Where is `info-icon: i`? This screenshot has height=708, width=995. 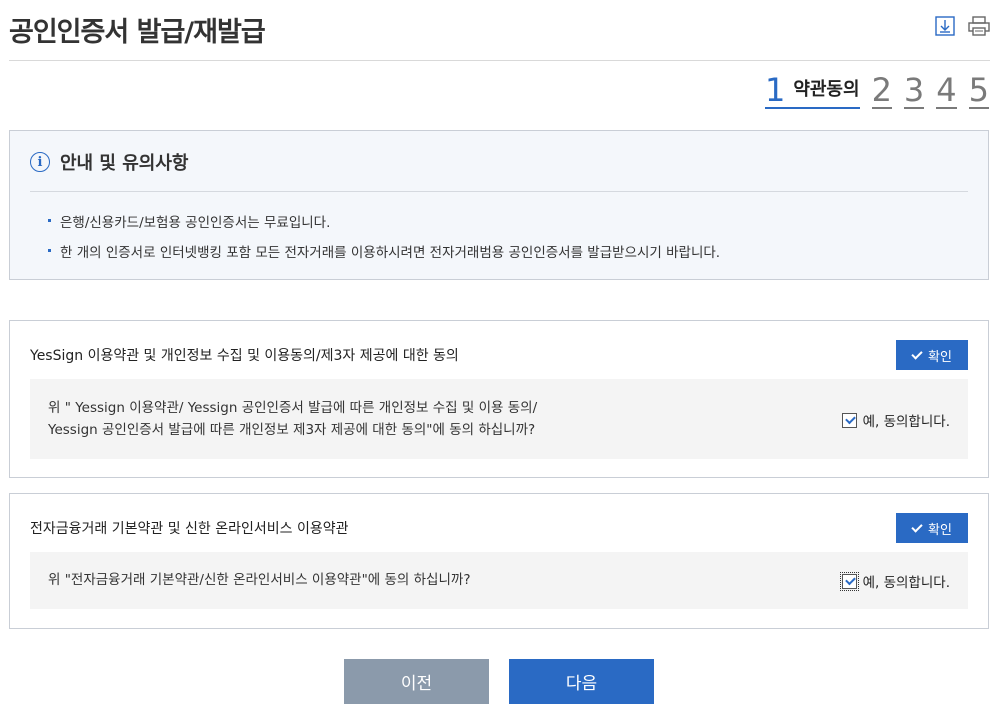
info-icon: i is located at coordinates (40, 162).